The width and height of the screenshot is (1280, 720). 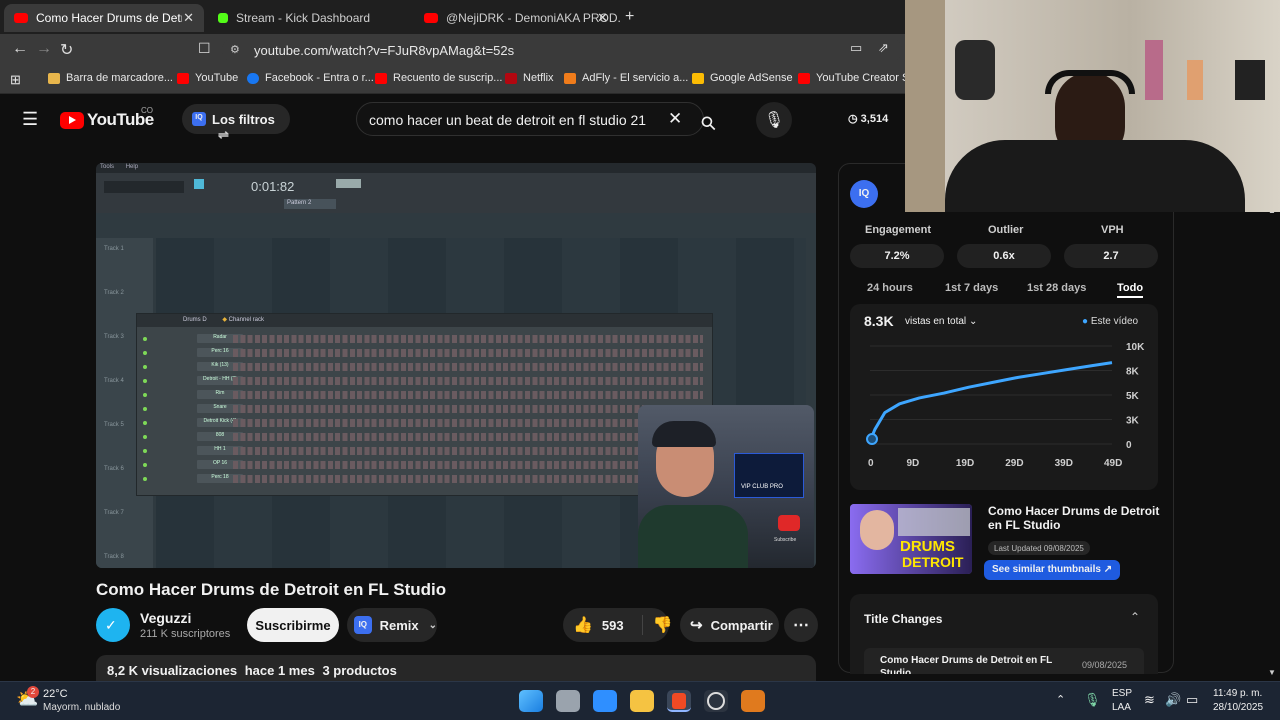 What do you see at coordinates (1237, 693) in the screenshot?
I see `clock-time: 11:49 p. m.` at bounding box center [1237, 693].